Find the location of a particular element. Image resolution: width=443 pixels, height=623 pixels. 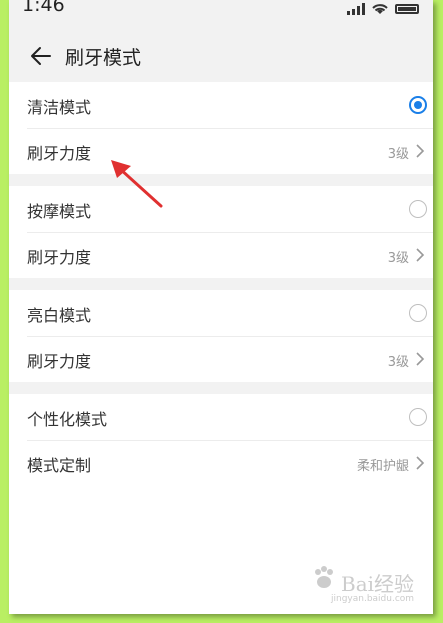

mode-group-massage: 按摩模式 刷牙力度 3级 is located at coordinates (221, 232).